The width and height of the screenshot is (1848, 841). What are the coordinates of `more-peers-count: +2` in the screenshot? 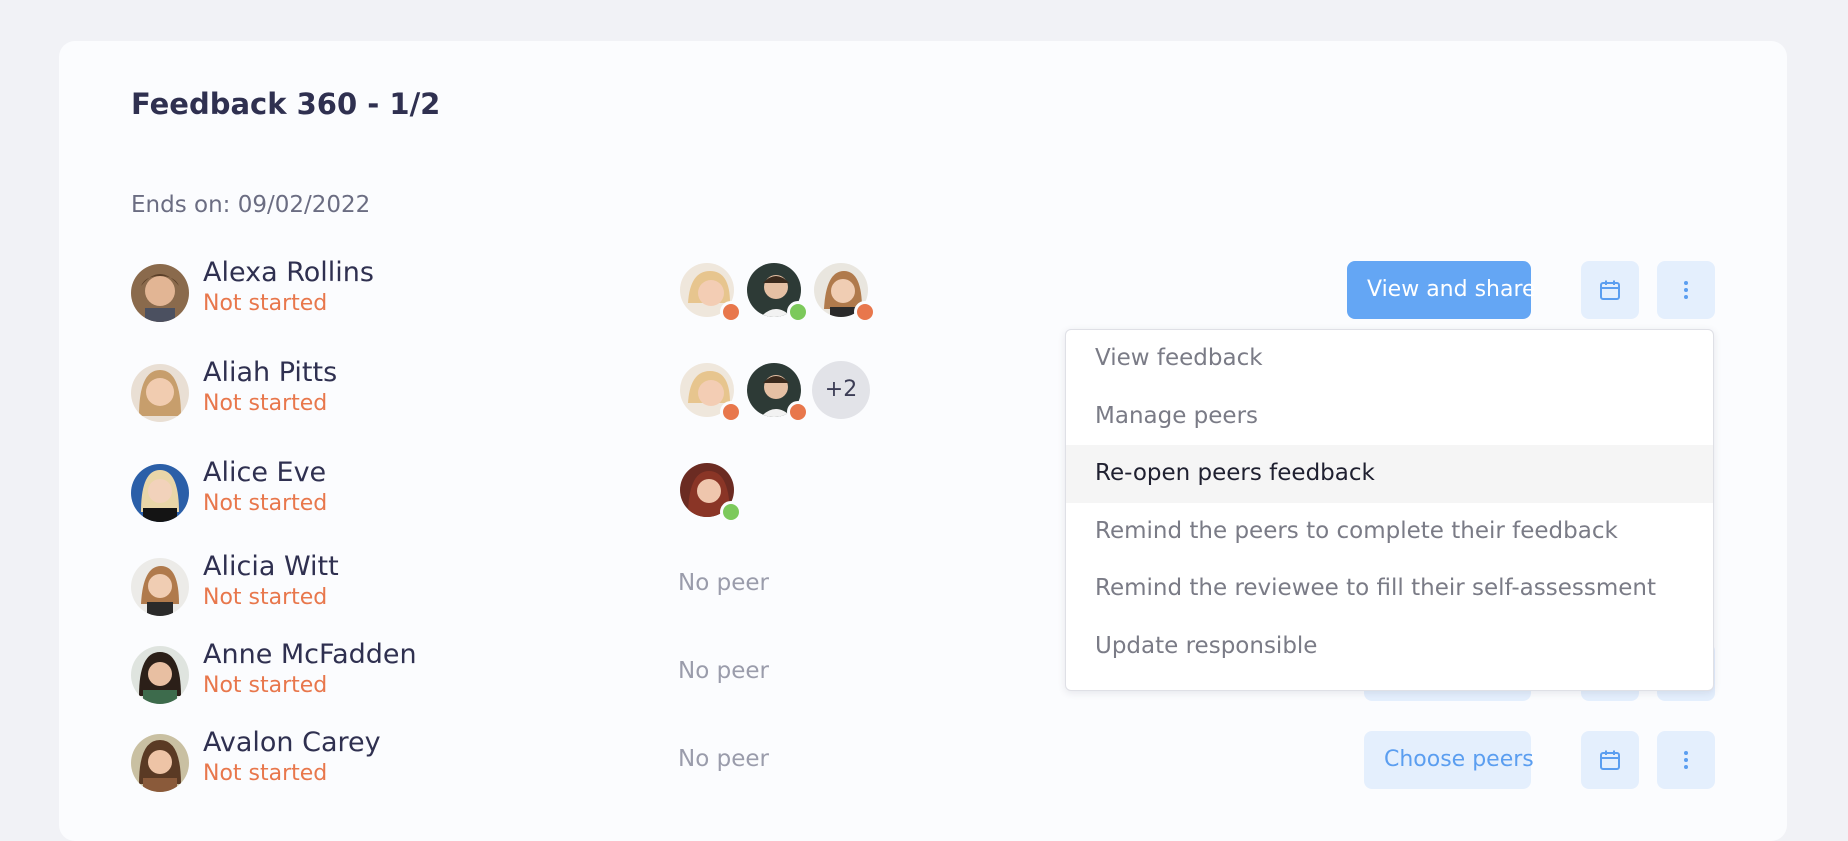 It's located at (841, 390).